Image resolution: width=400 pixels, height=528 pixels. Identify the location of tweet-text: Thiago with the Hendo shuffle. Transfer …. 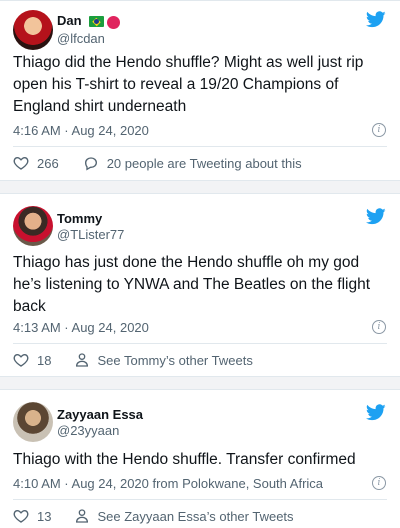
(184, 459).